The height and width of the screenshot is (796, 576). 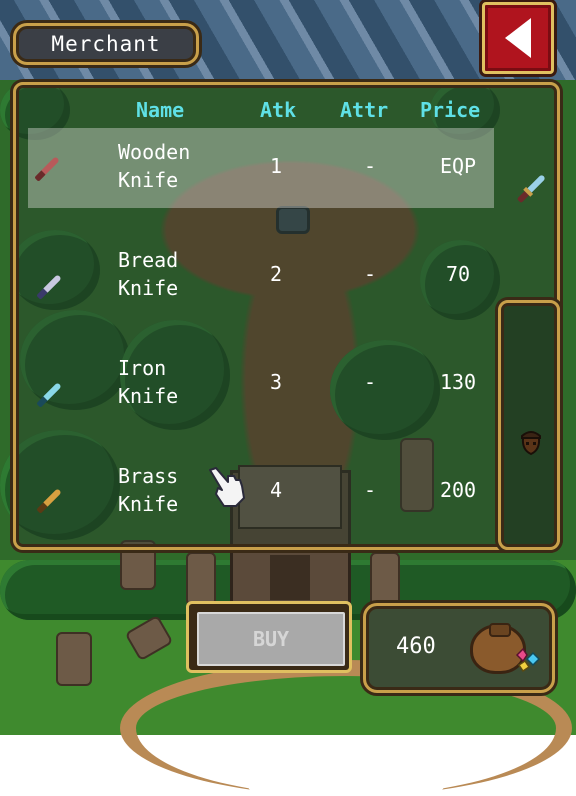 What do you see at coordinates (278, 110) in the screenshot?
I see `header-atk: Atk` at bounding box center [278, 110].